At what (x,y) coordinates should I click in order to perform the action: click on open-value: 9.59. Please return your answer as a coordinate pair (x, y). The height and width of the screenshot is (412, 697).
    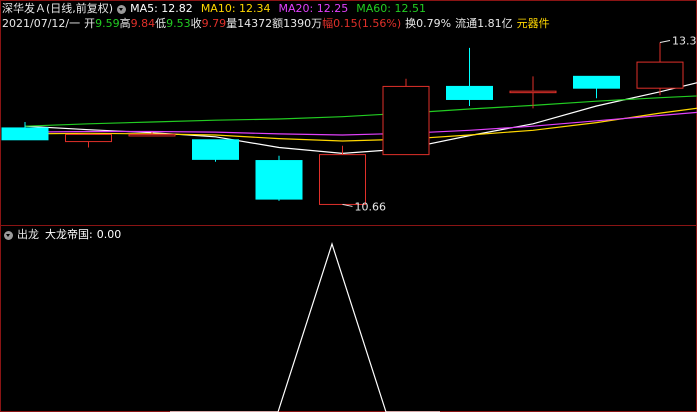
    Looking at the image, I should click on (107, 23).